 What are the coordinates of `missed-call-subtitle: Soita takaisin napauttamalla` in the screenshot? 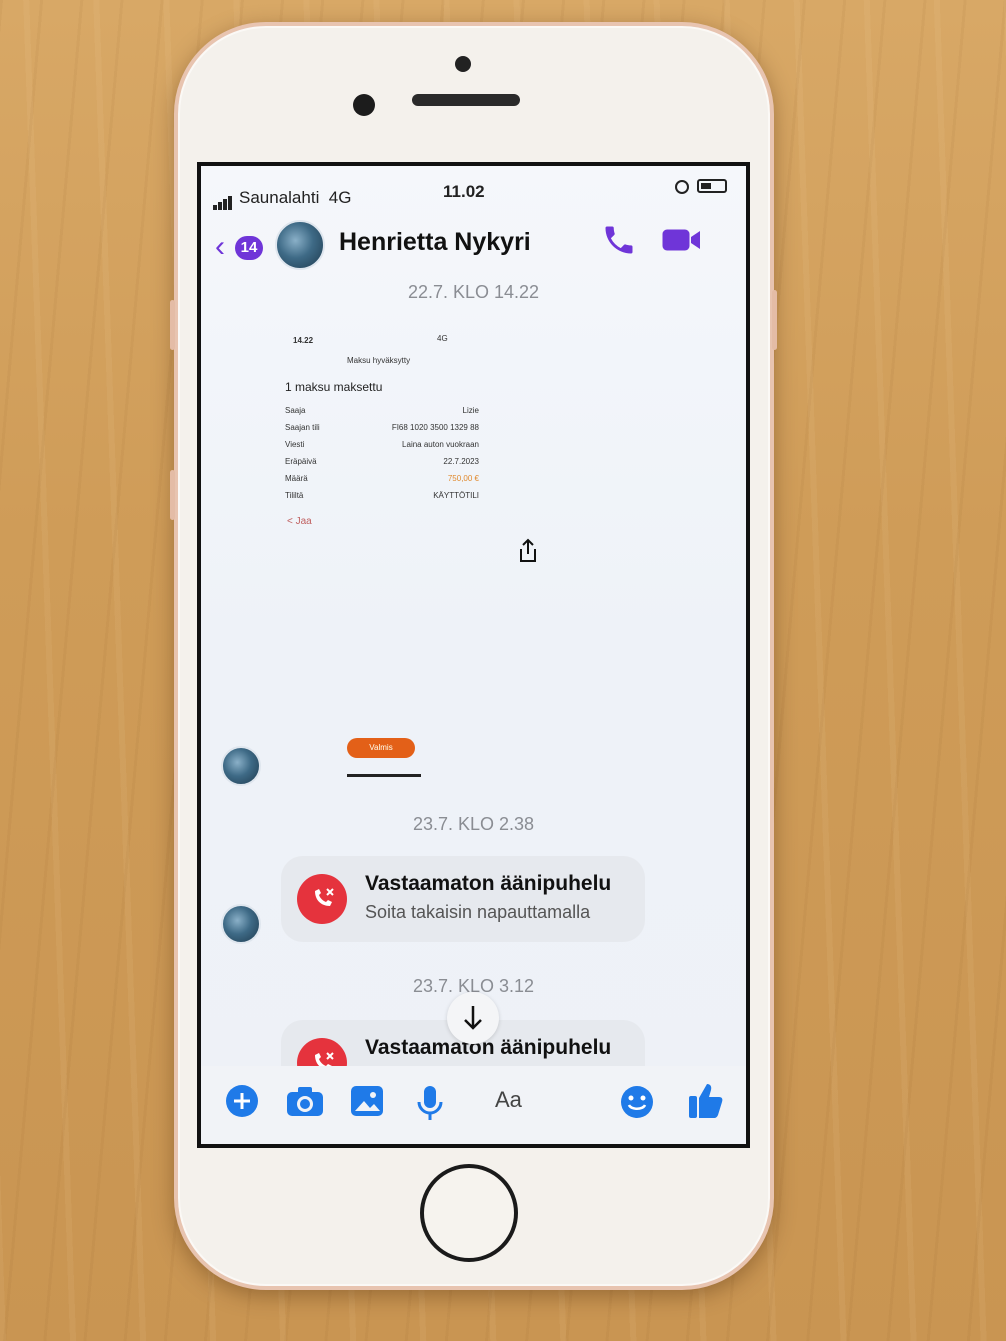 It's located at (478, 912).